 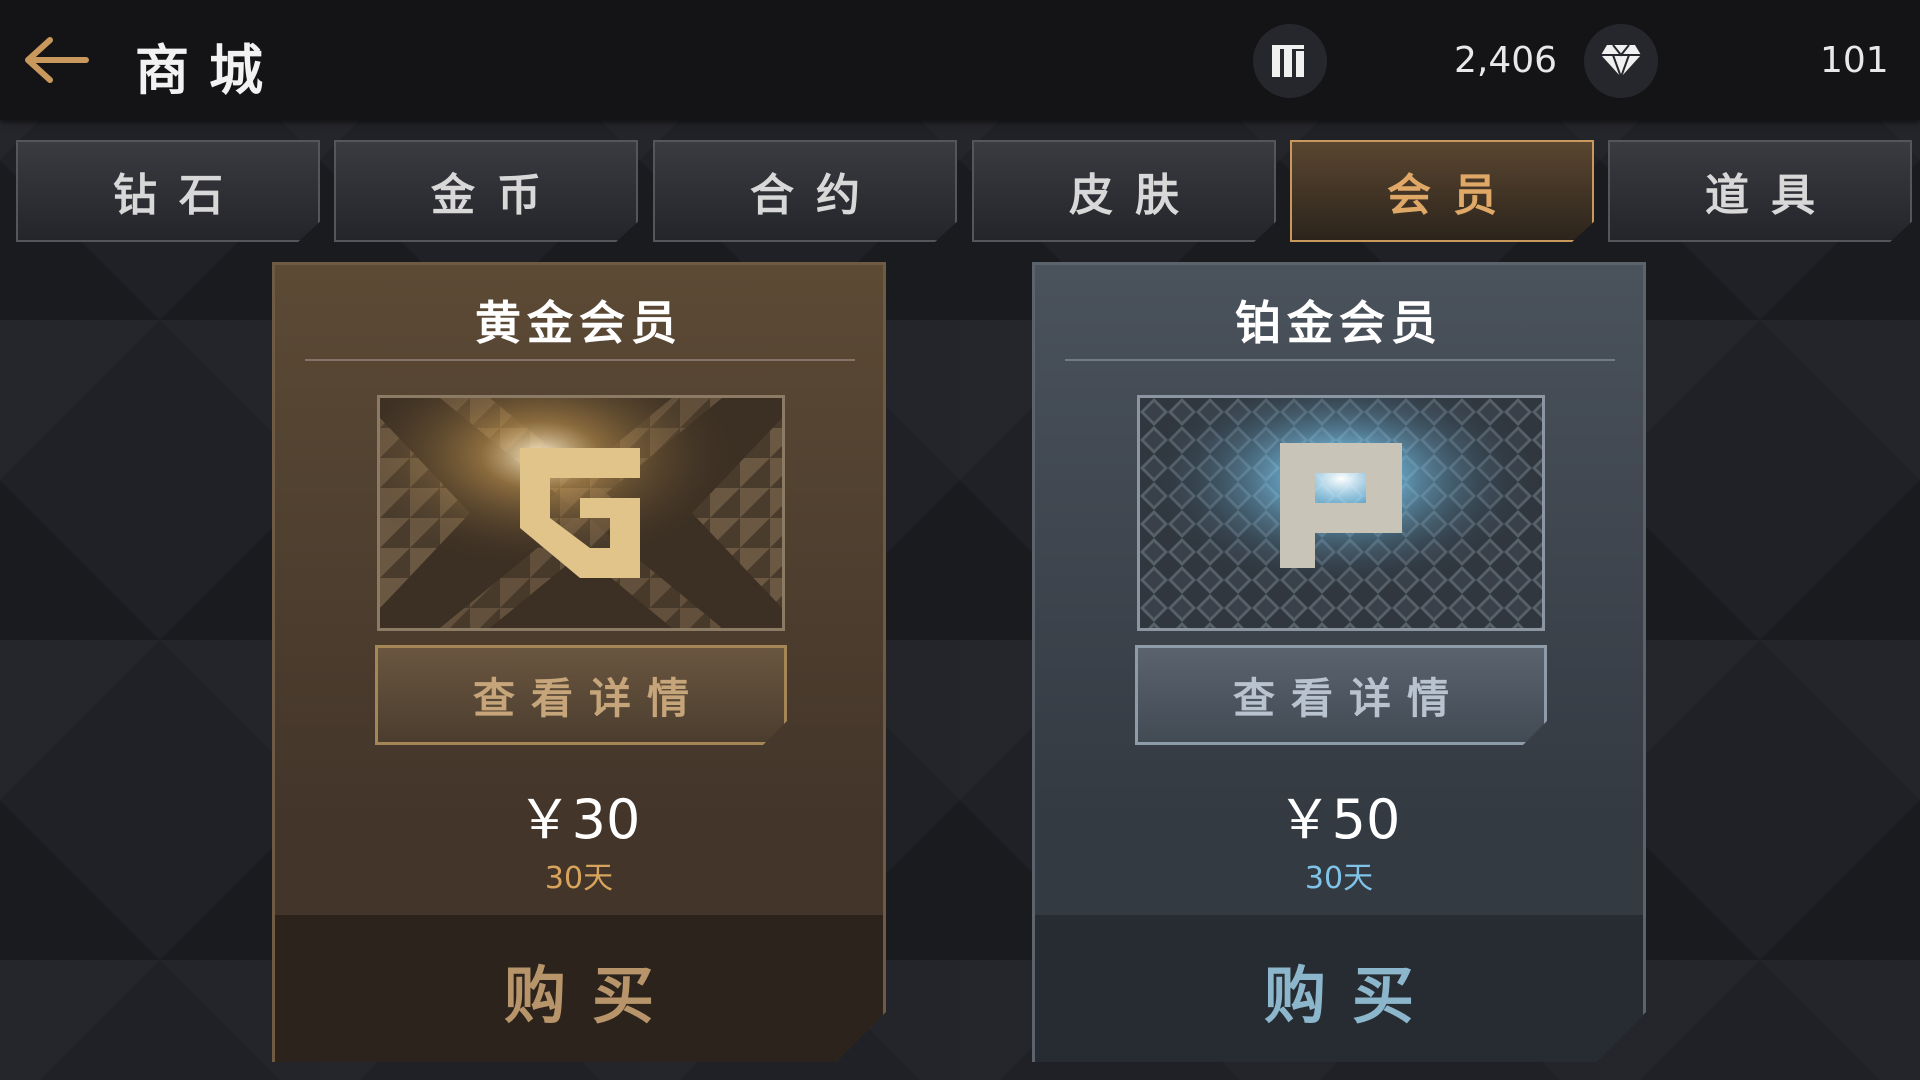 What do you see at coordinates (1621, 61) in the screenshot?
I see `diamond-icon` at bounding box center [1621, 61].